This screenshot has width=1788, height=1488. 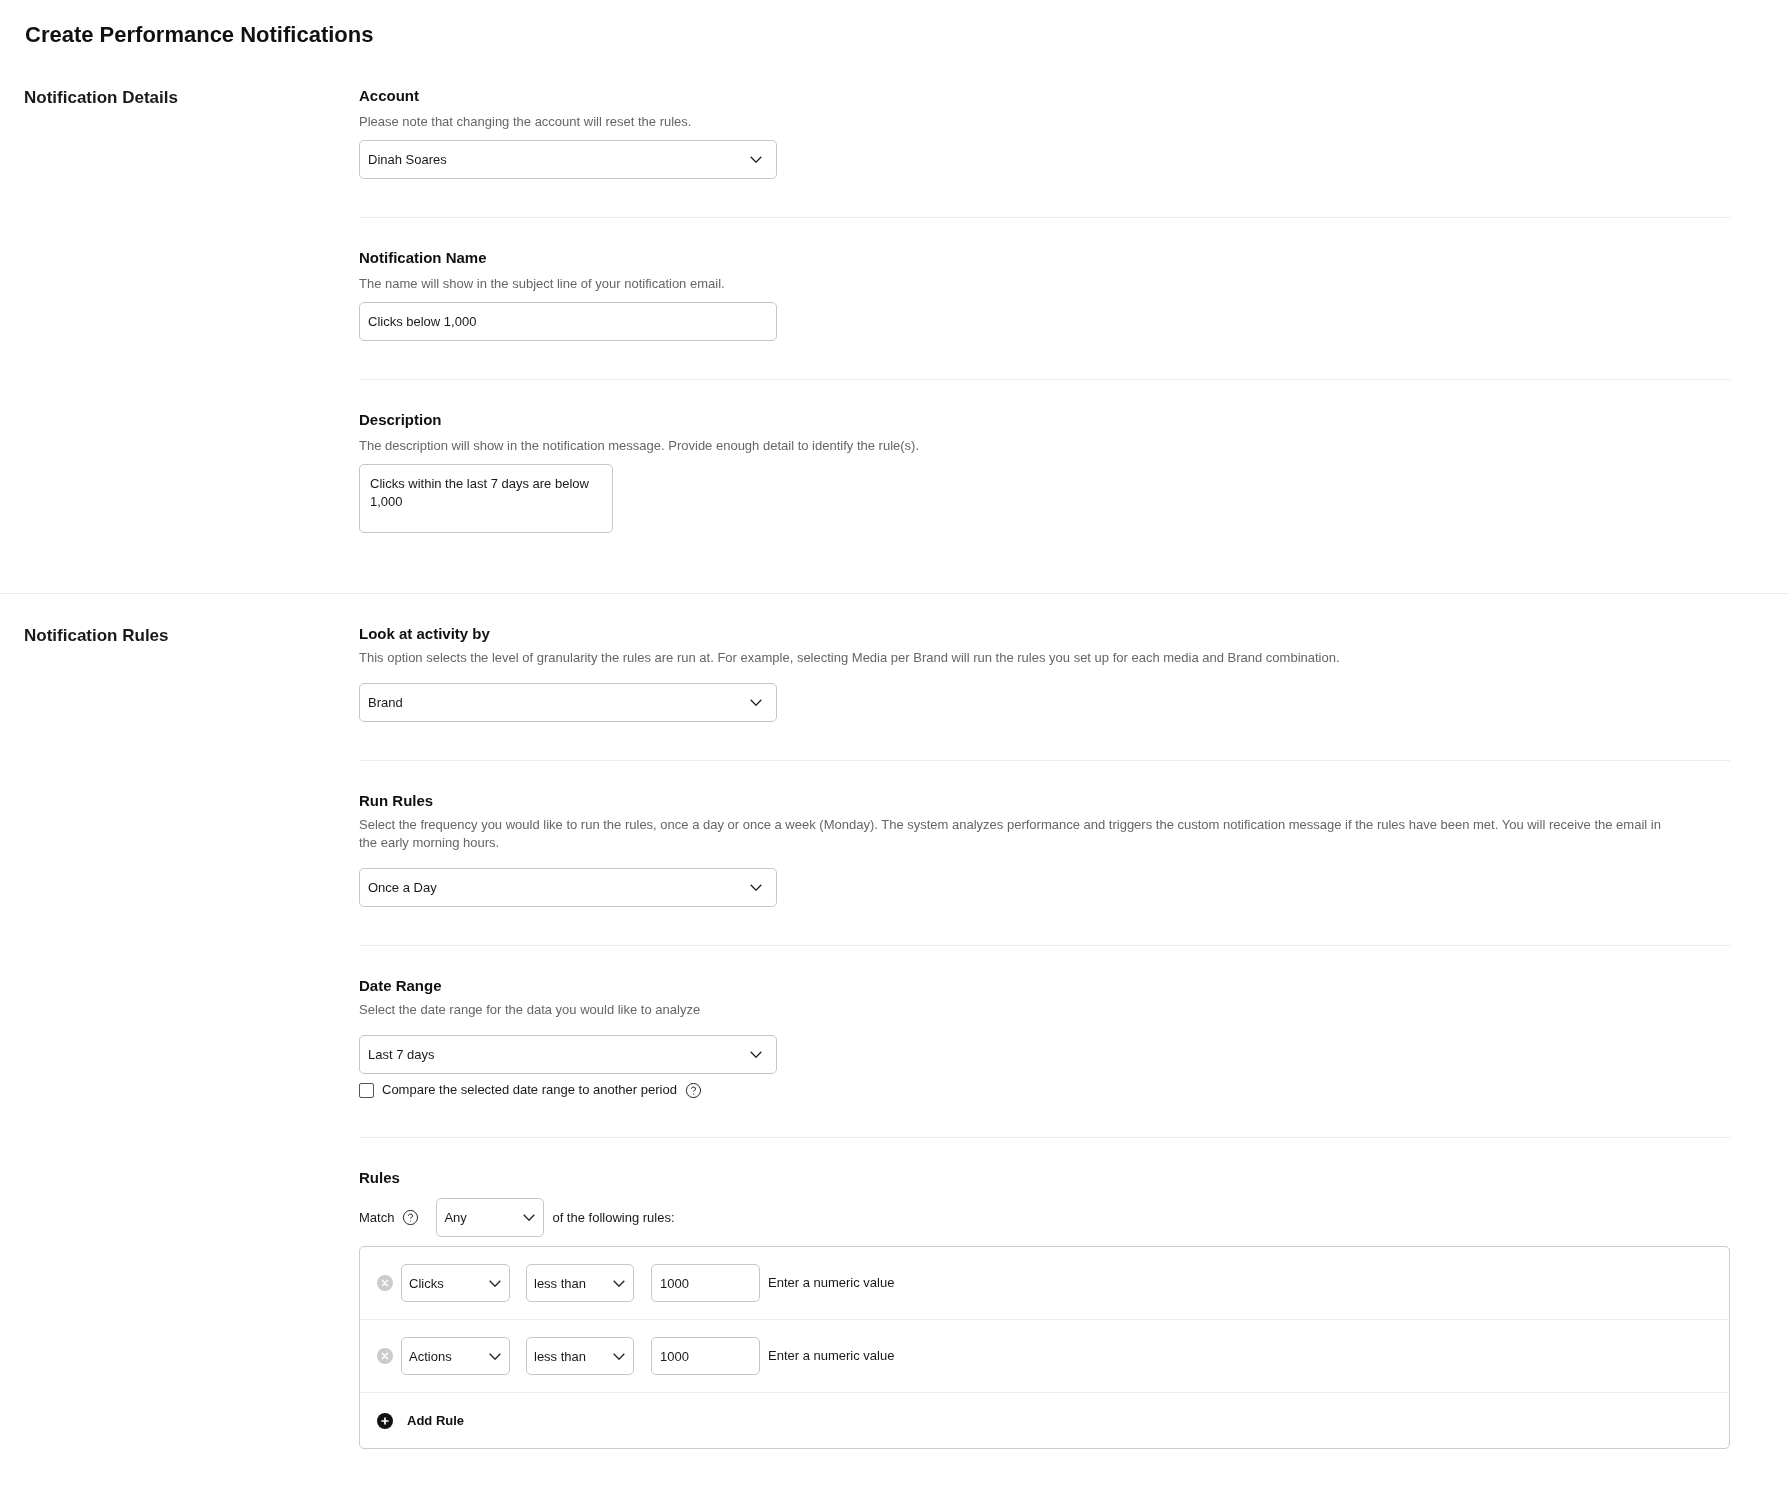 I want to click on checkbox-label: Compare the selected date range to another period, so click(x=529, y=1090).